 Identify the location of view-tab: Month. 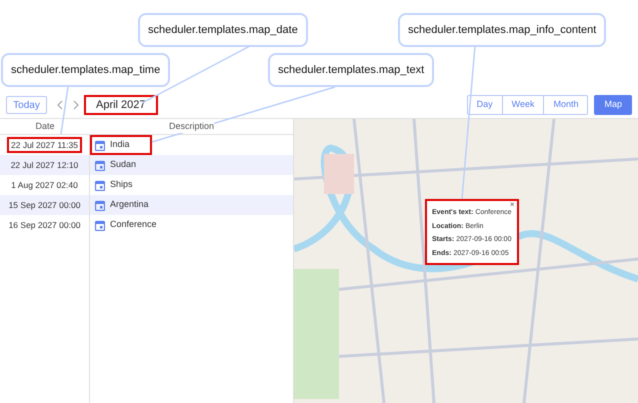
(565, 105).